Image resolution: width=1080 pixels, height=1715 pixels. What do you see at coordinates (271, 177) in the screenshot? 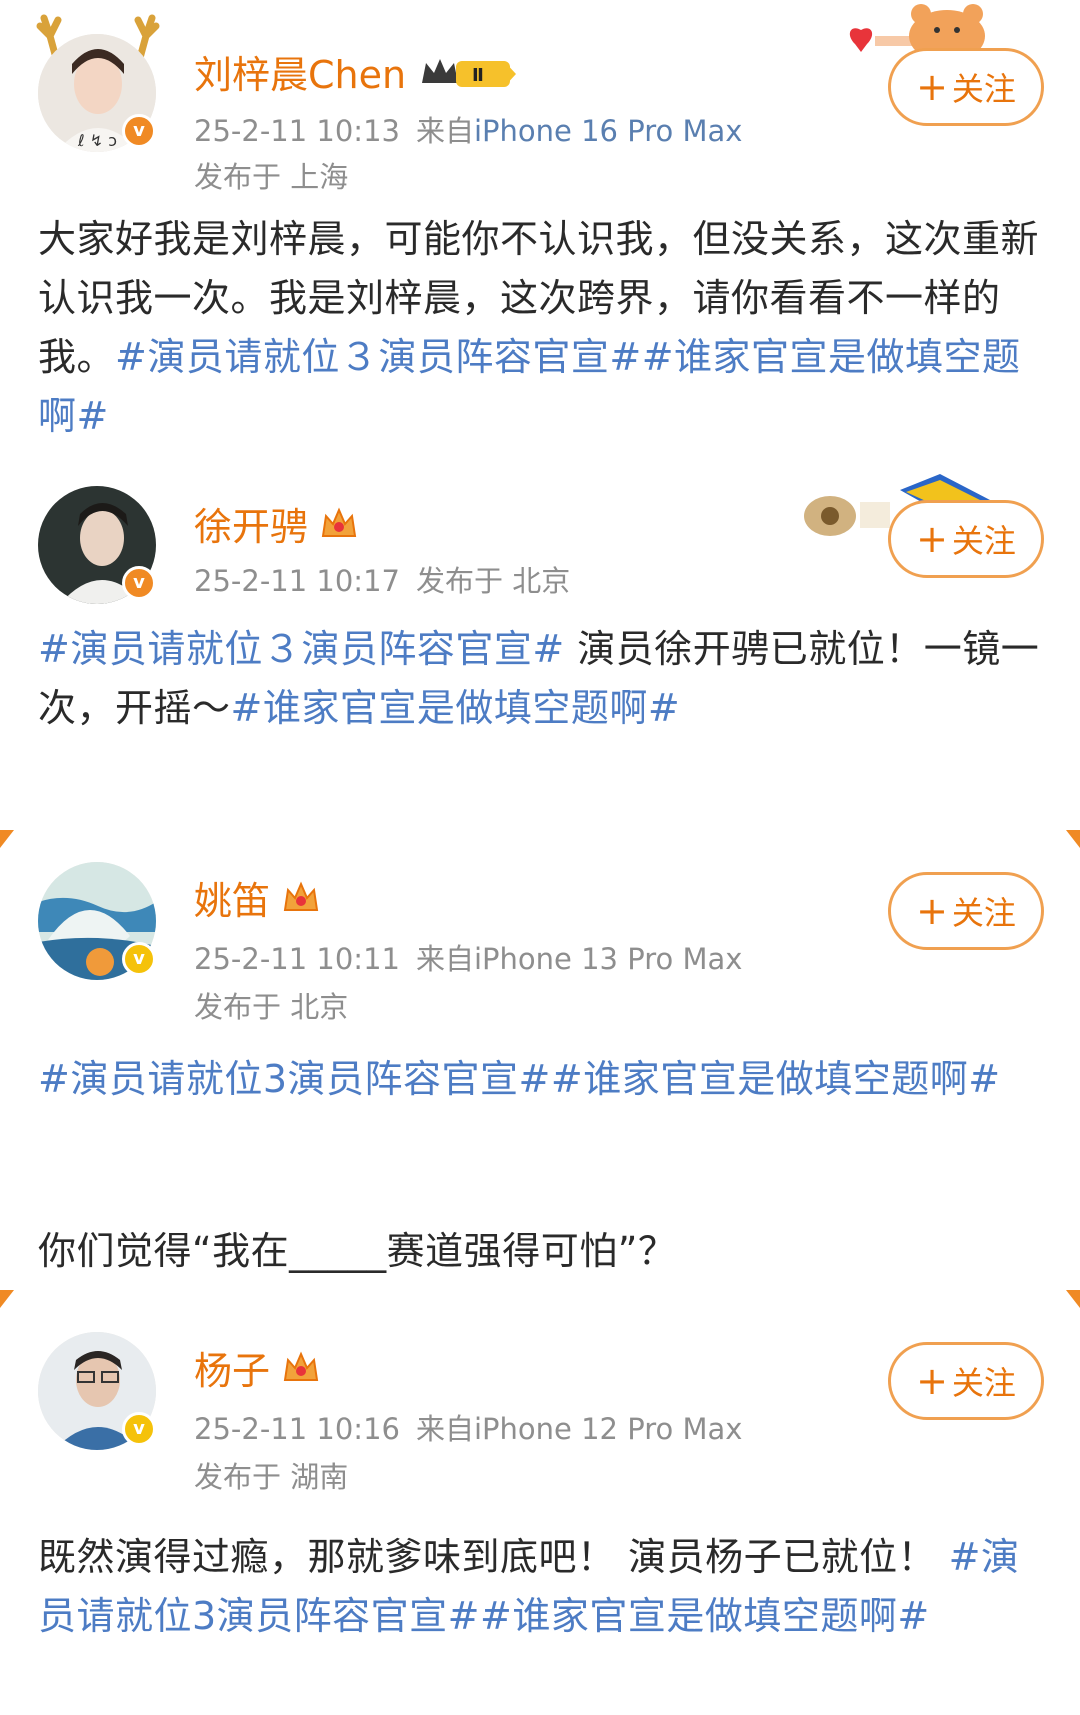
I see `post-location: 发布于 上海` at bounding box center [271, 177].